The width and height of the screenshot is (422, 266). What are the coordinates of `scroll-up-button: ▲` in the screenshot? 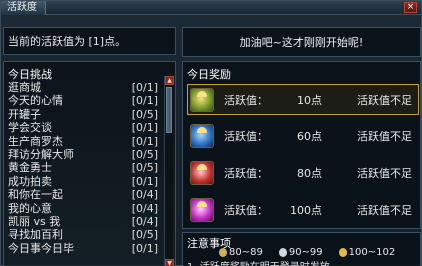 It's located at (169, 80).